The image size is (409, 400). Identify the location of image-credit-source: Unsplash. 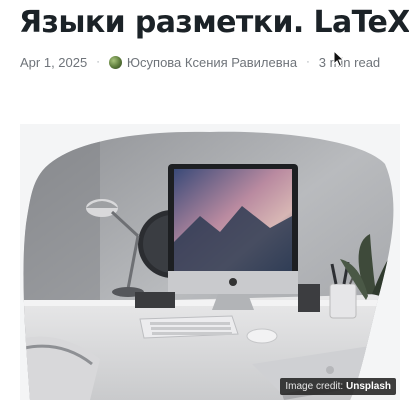
(368, 386).